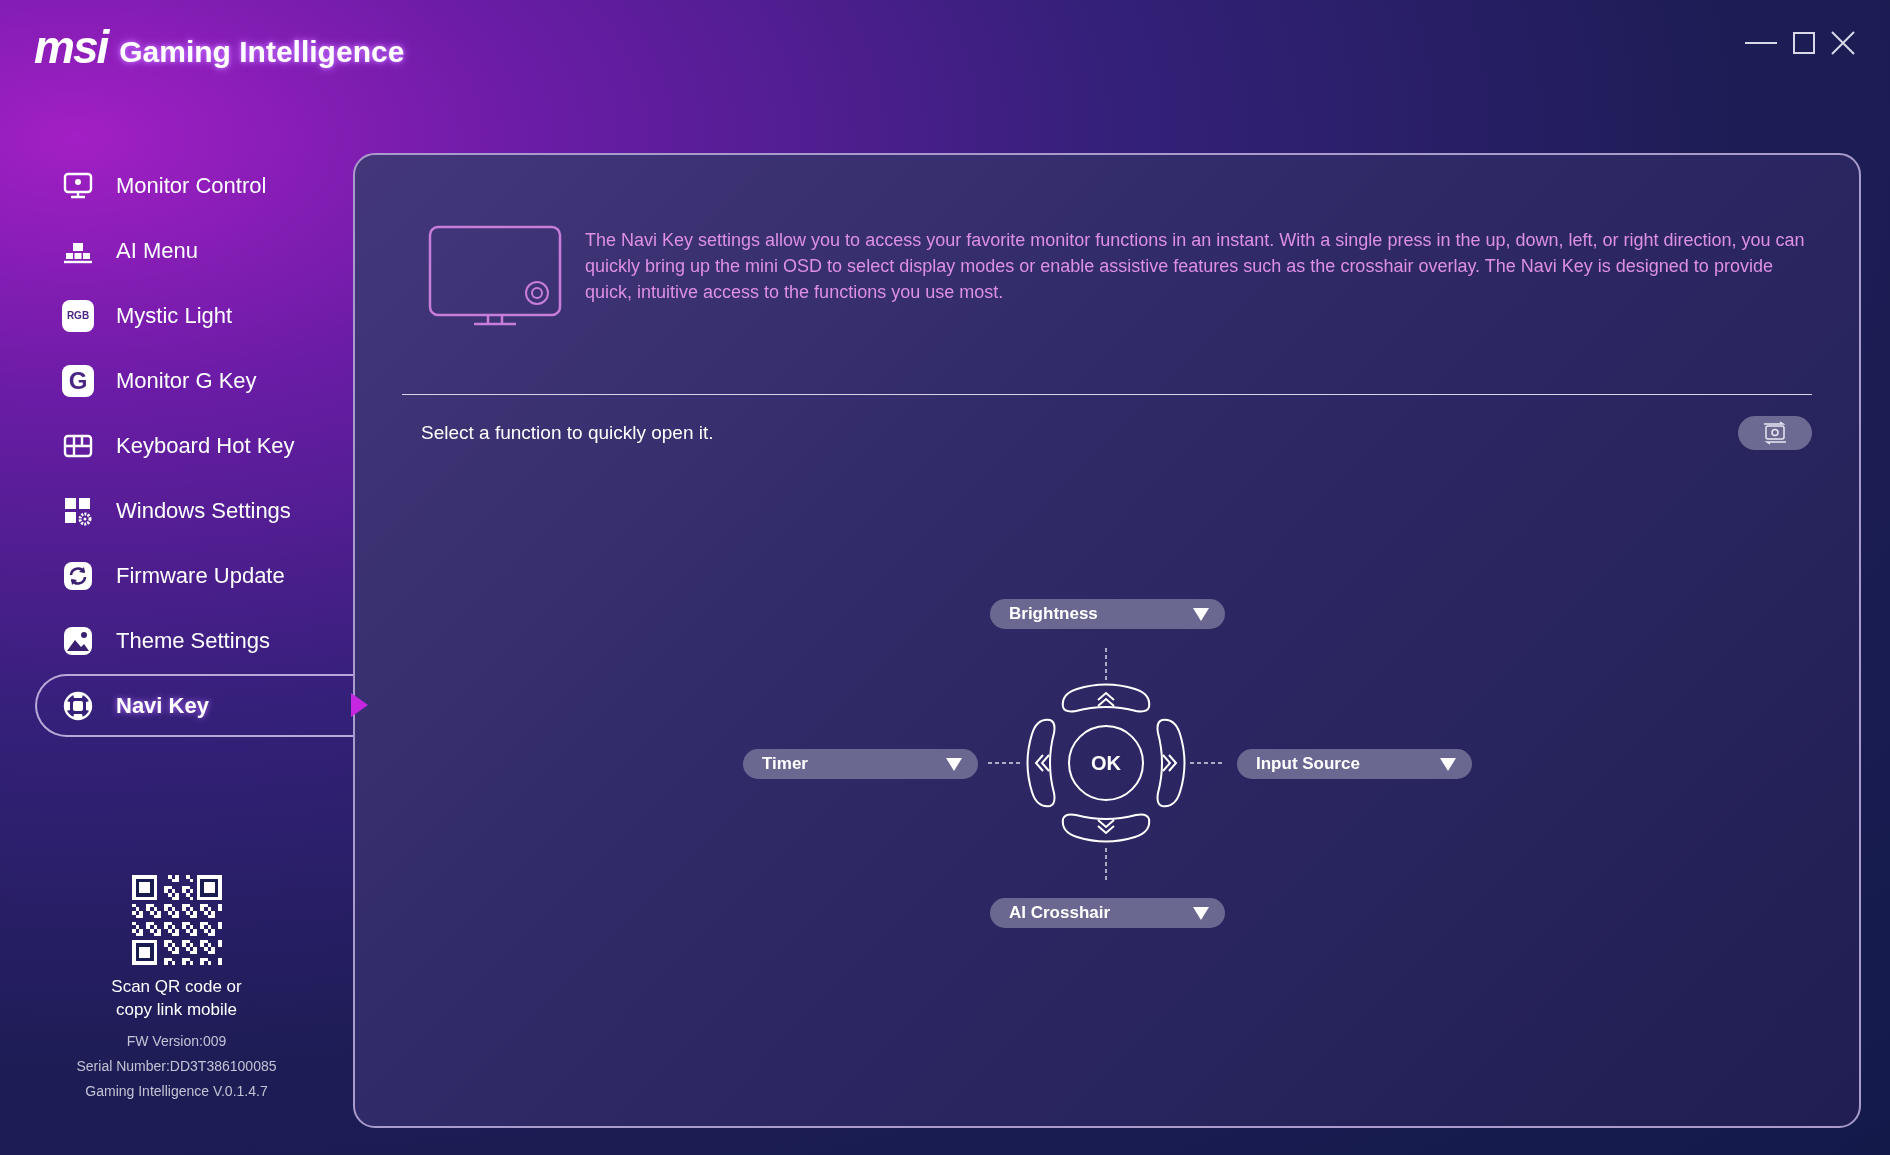  Describe the element at coordinates (1106, 698) in the screenshot. I see `up-key` at that location.